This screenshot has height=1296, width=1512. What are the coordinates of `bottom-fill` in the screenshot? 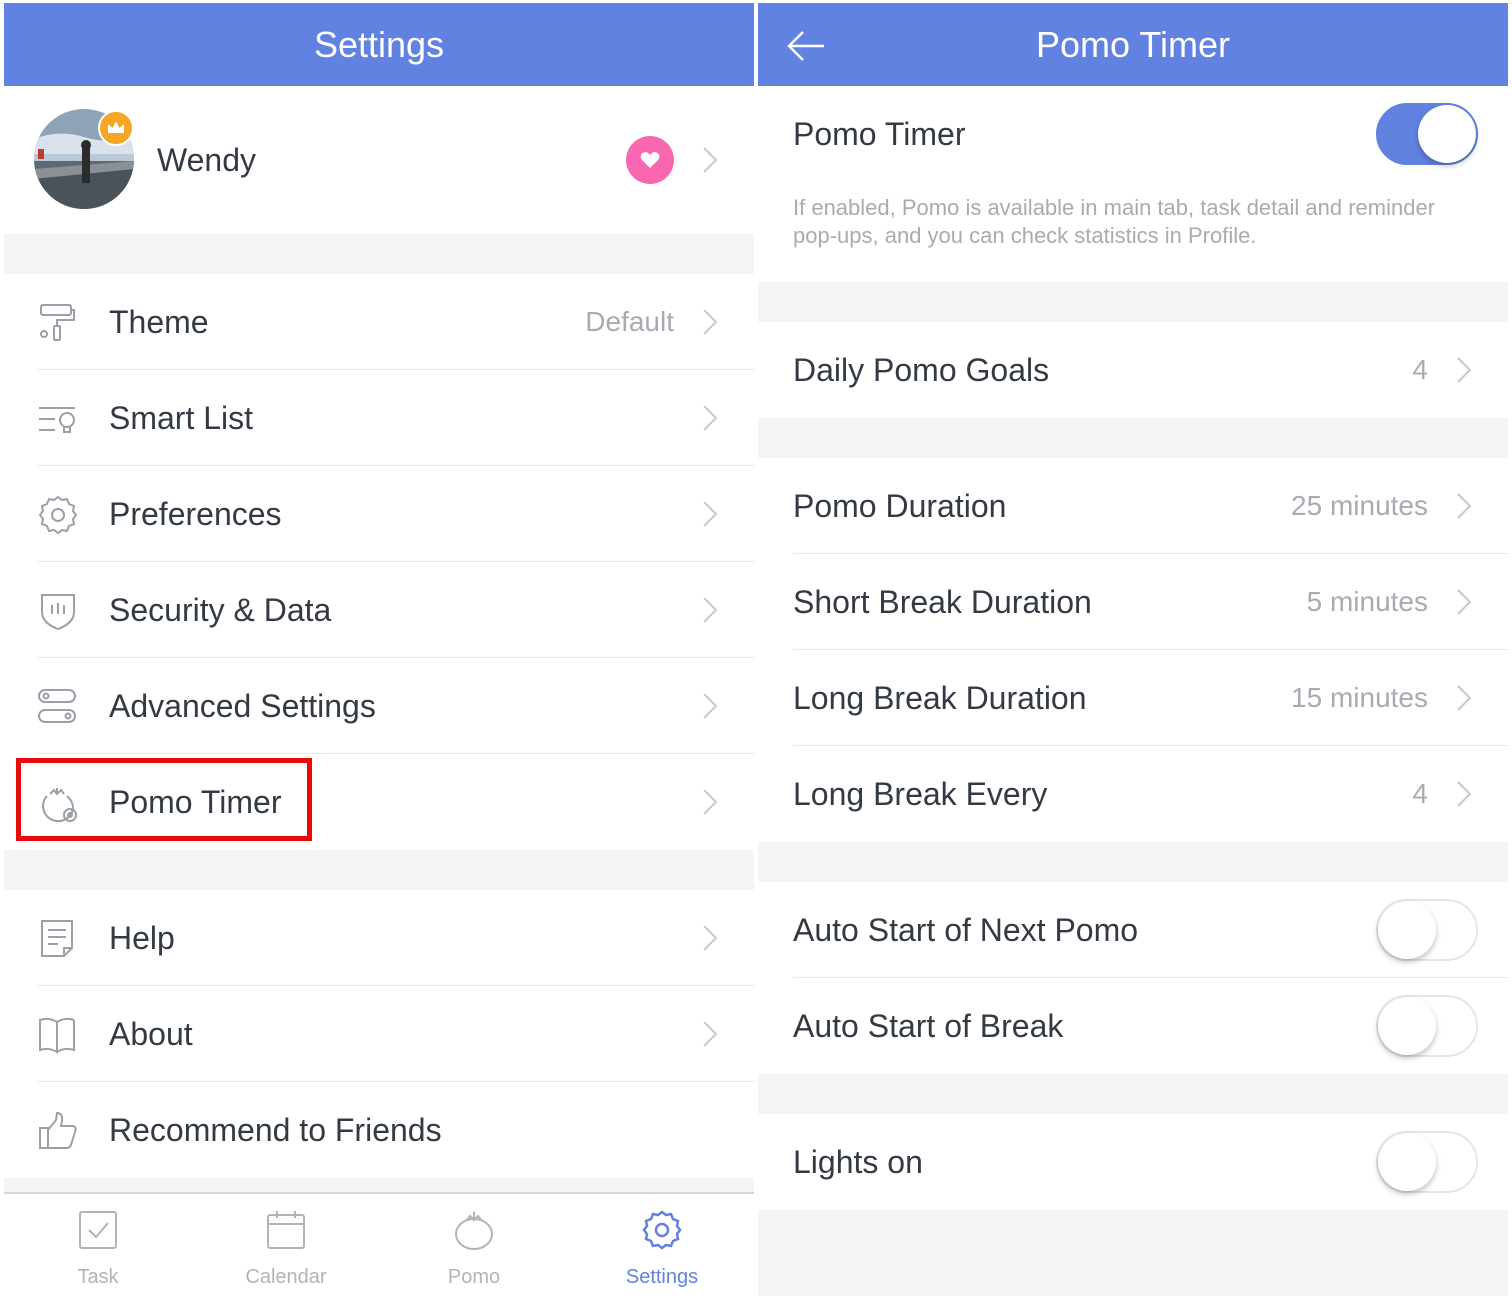 It's located at (1133, 1253).